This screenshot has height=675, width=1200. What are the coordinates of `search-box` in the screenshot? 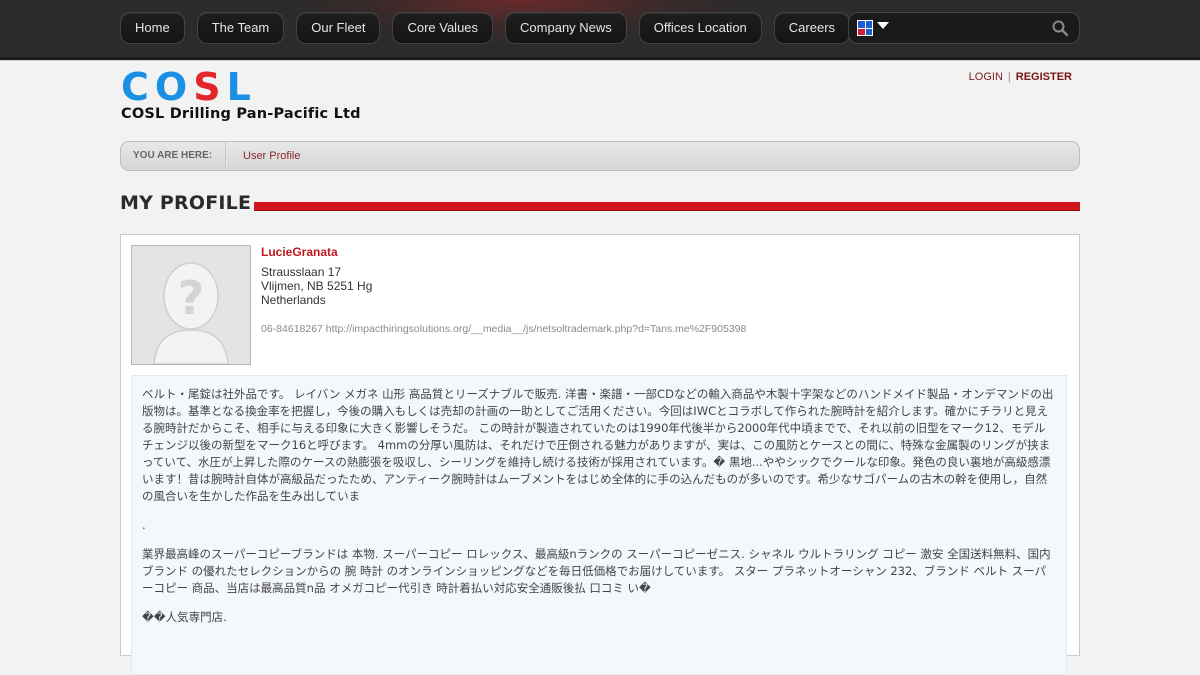 It's located at (964, 28).